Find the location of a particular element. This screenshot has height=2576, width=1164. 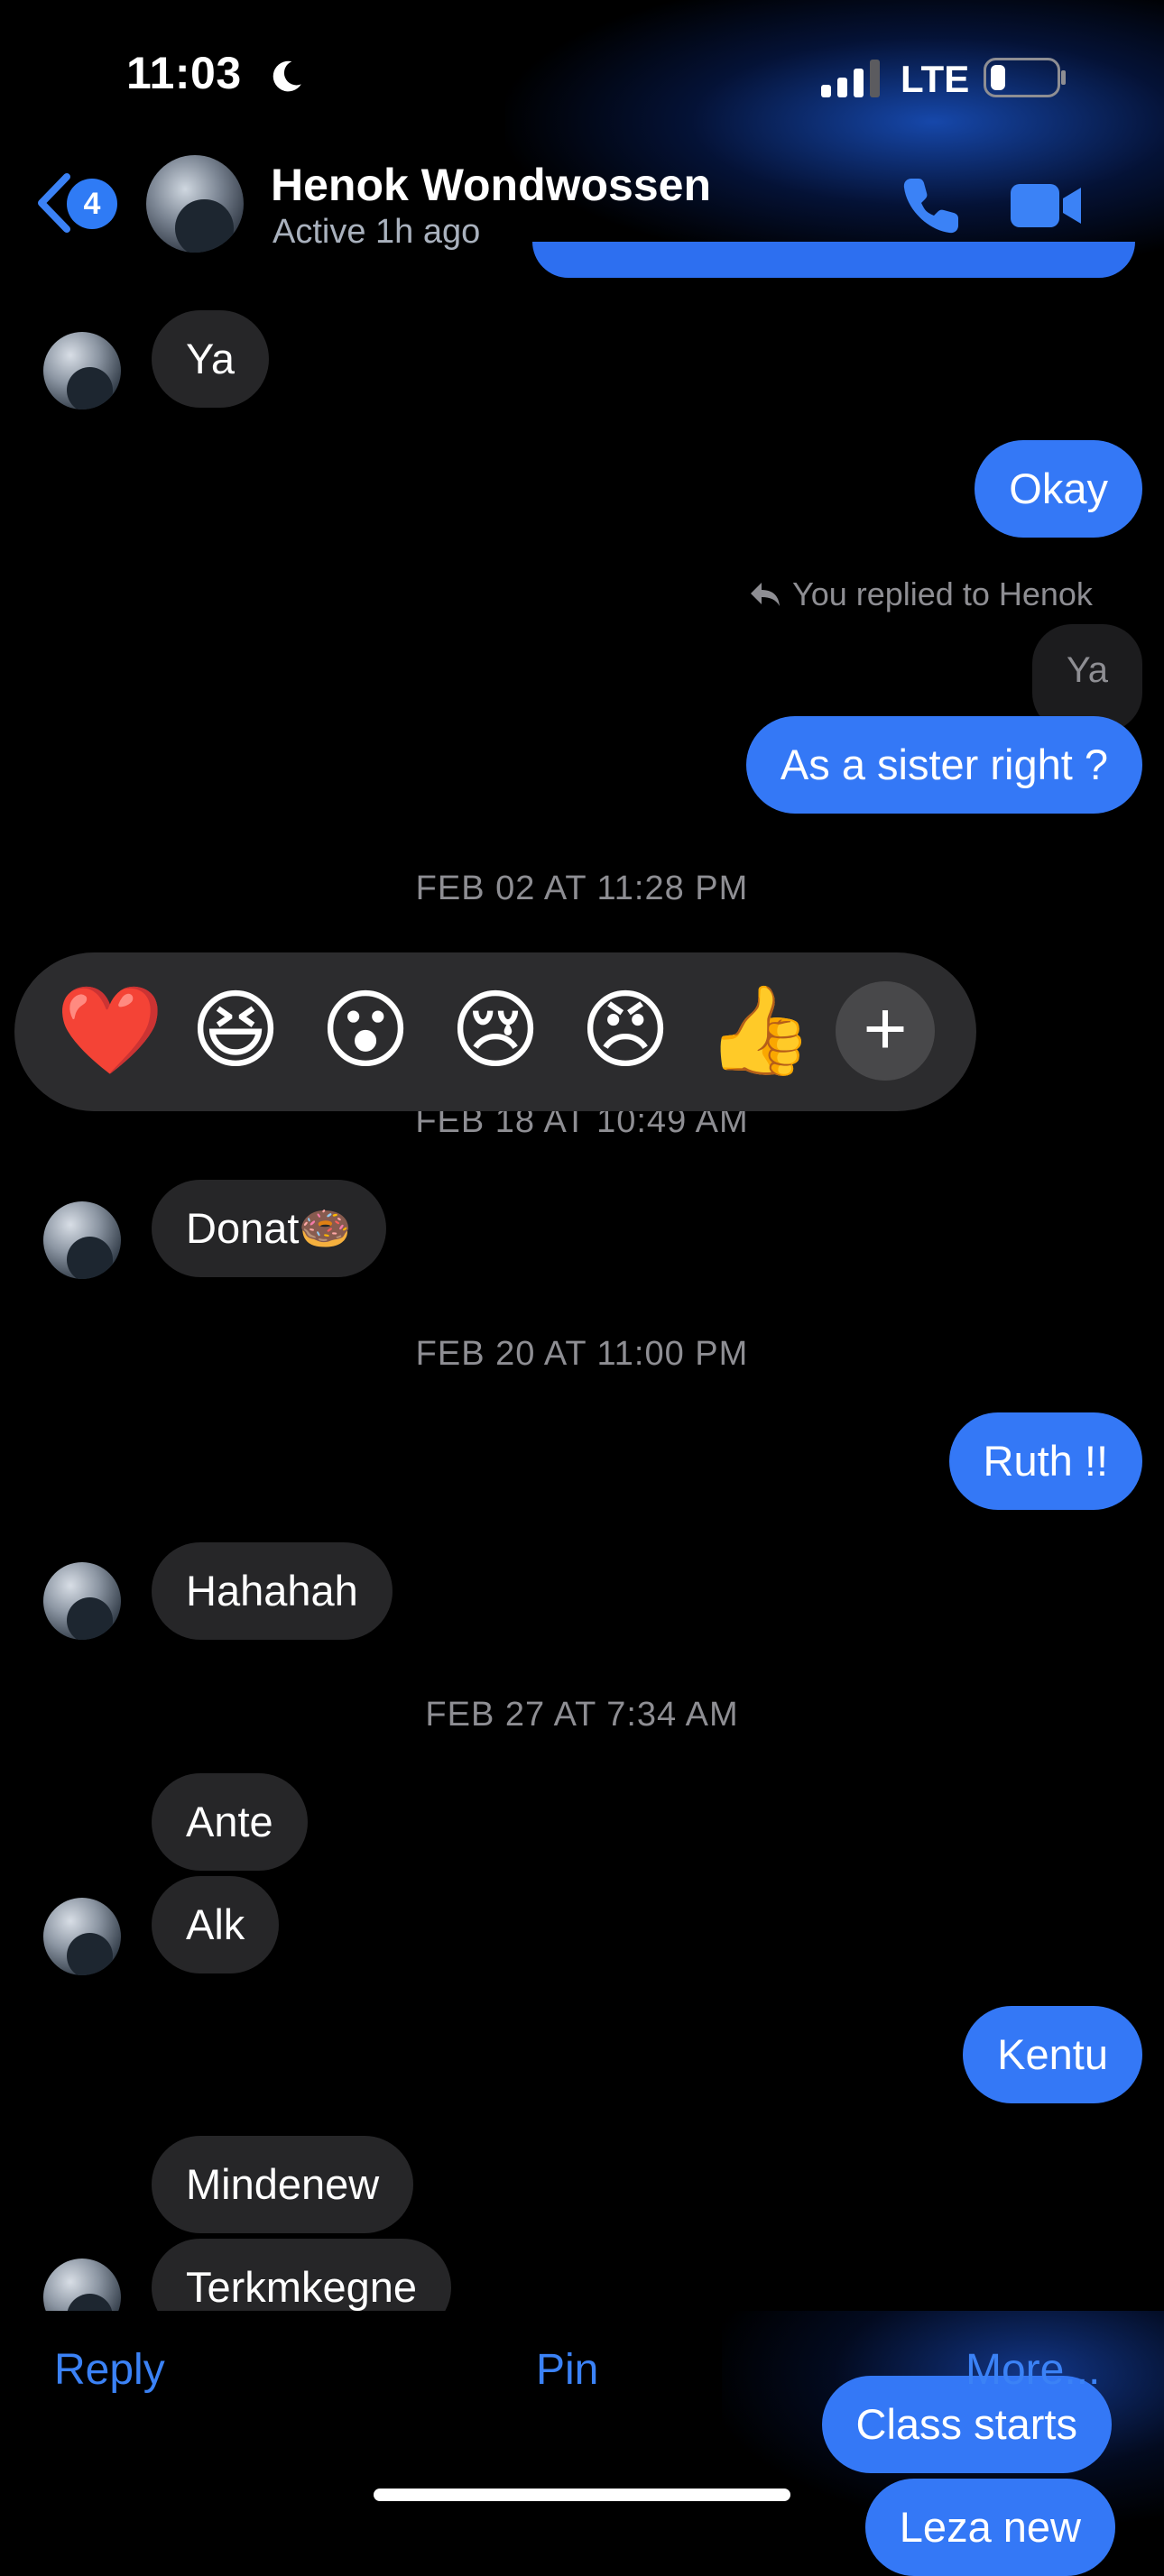

signal-icon is located at coordinates (850, 78).